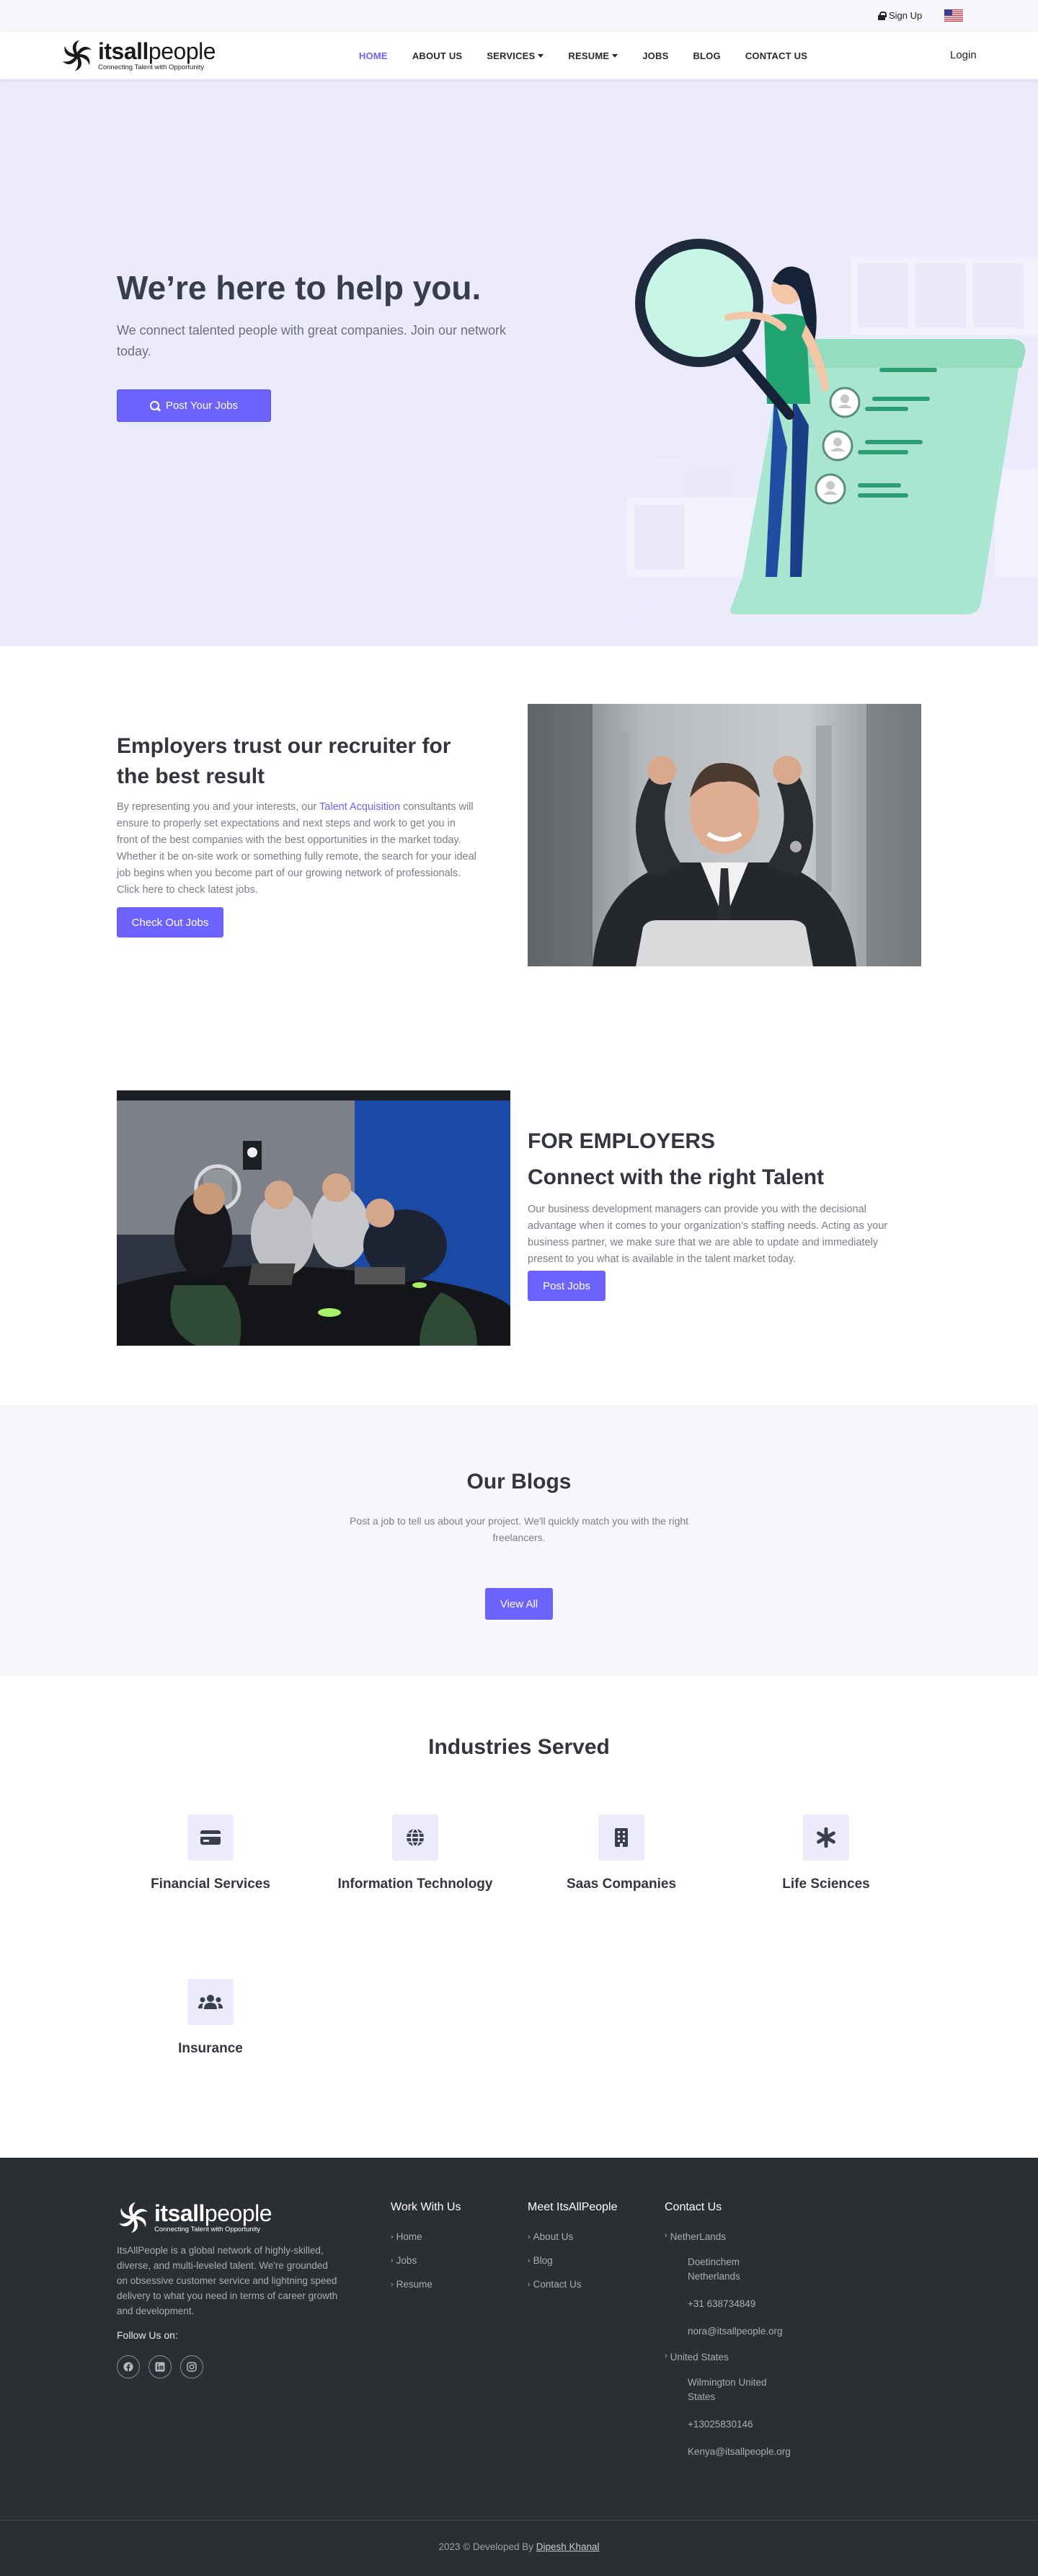  What do you see at coordinates (426, 2260) in the screenshot?
I see `footer-link-jobs: Jobs` at bounding box center [426, 2260].